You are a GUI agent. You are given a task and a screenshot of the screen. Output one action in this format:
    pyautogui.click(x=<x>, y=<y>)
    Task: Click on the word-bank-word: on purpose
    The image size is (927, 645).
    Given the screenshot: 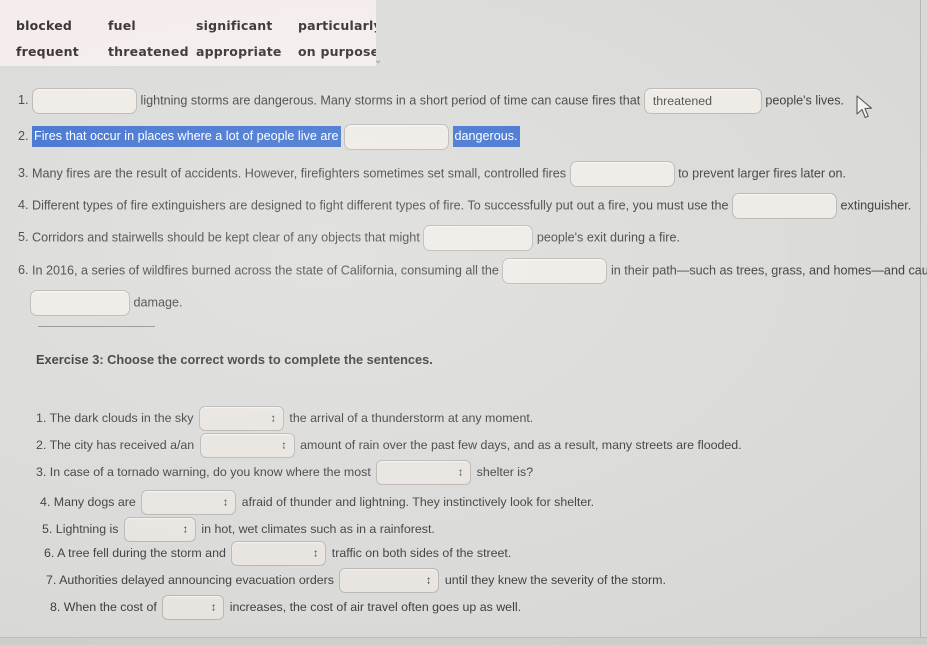 What is the action you would take?
    pyautogui.click(x=337, y=51)
    